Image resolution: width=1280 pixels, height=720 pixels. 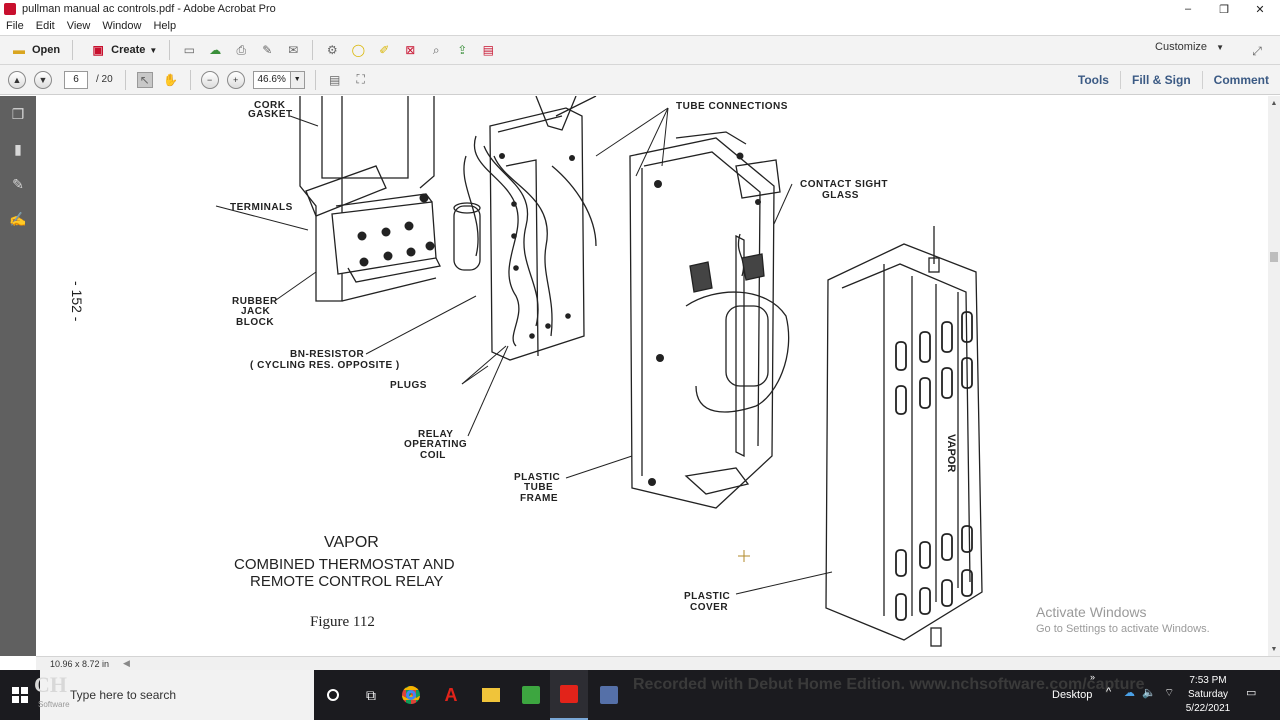 What do you see at coordinates (1274, 104) in the screenshot?
I see `scroll-up-arrow-icon: ▲` at bounding box center [1274, 104].